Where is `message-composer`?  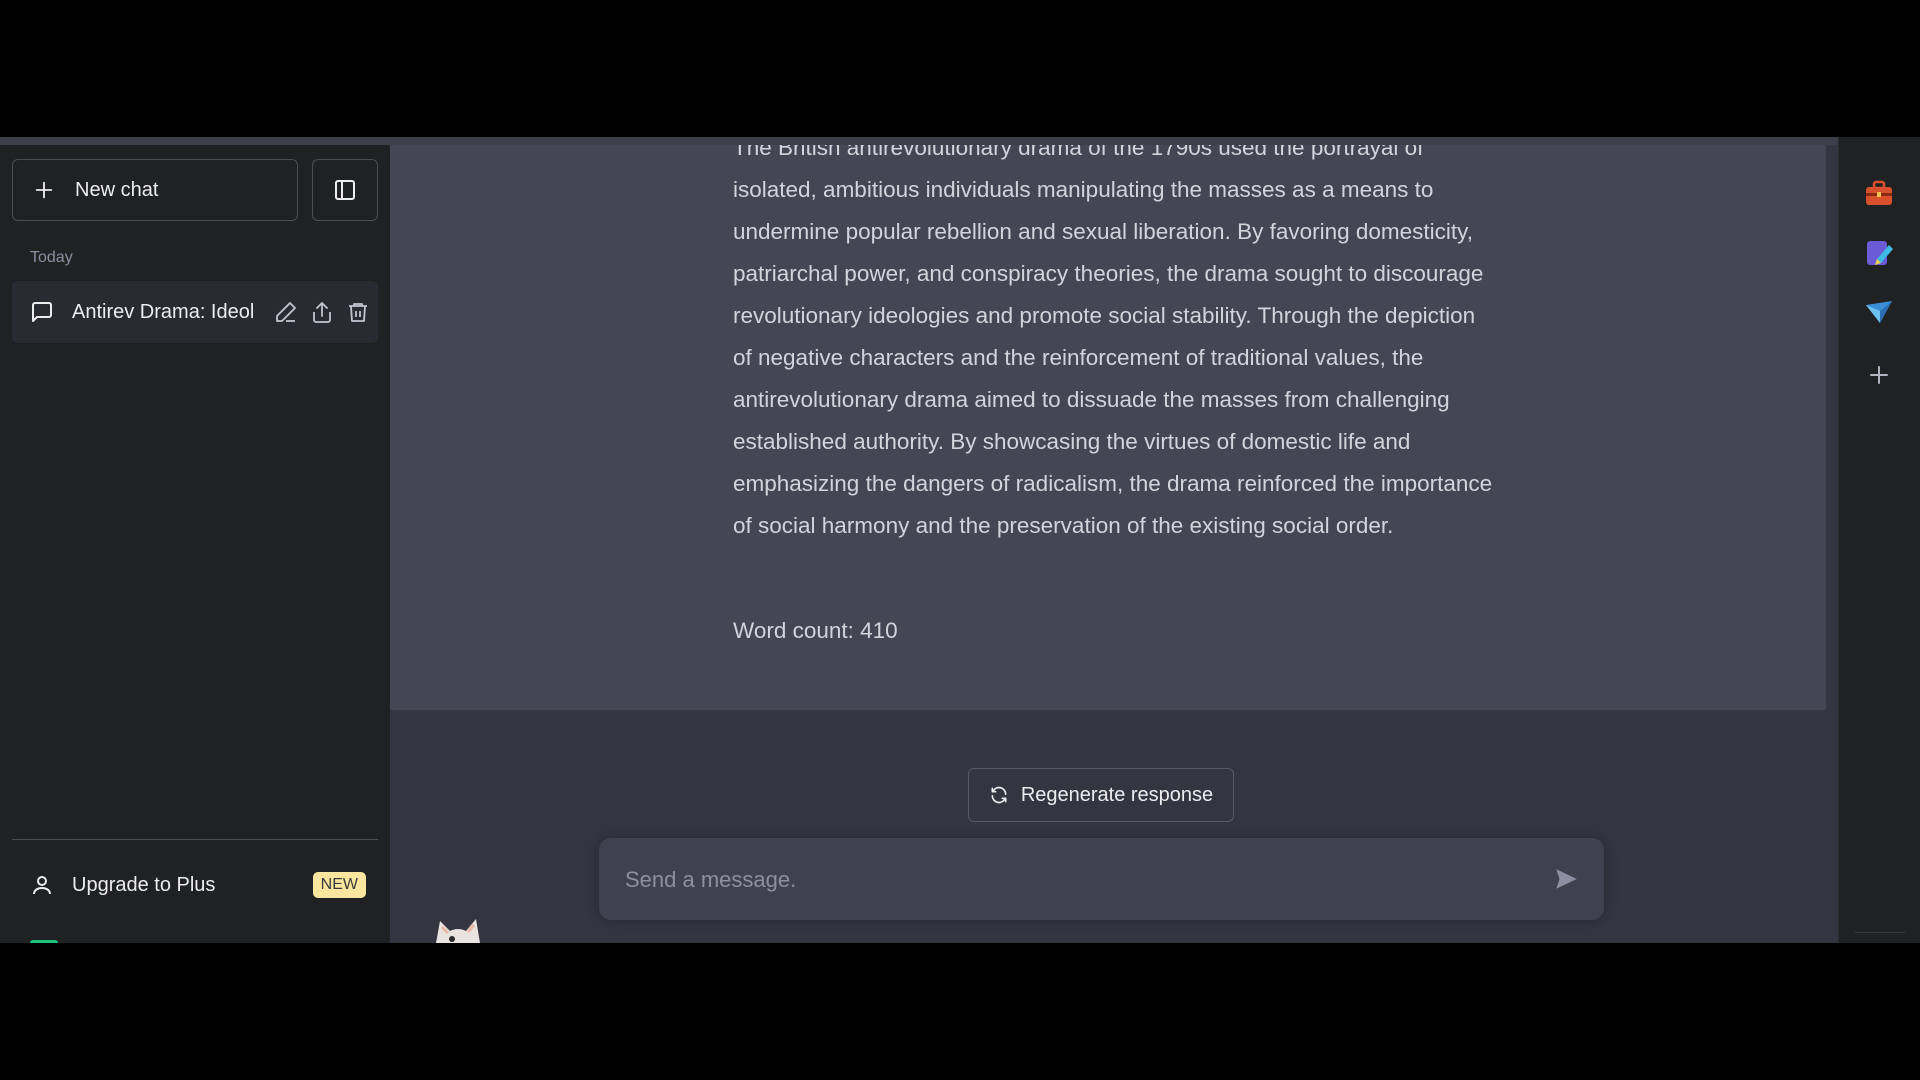
message-composer is located at coordinates (1101, 880).